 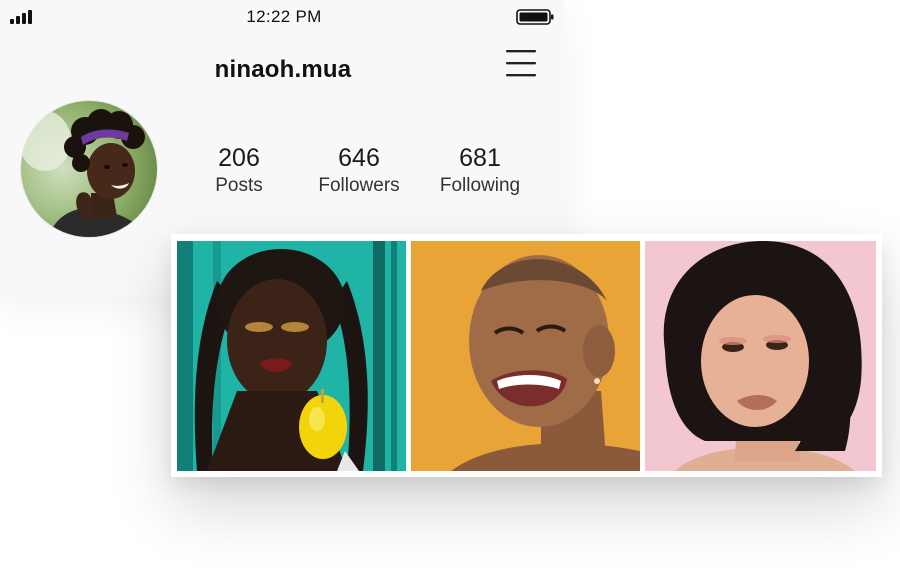 What do you see at coordinates (239, 158) in the screenshot?
I see `stat-posts-value: 206` at bounding box center [239, 158].